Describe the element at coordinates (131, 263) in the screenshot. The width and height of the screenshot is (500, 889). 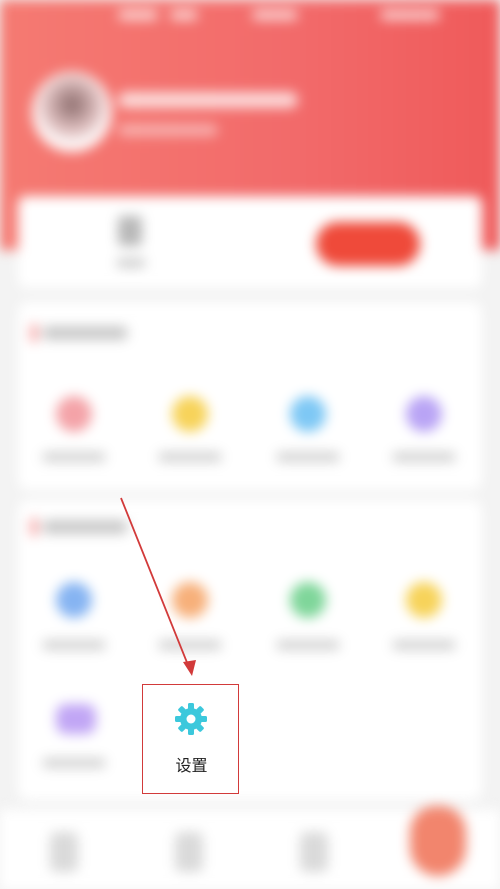
I see `member-label-placeholder` at that location.